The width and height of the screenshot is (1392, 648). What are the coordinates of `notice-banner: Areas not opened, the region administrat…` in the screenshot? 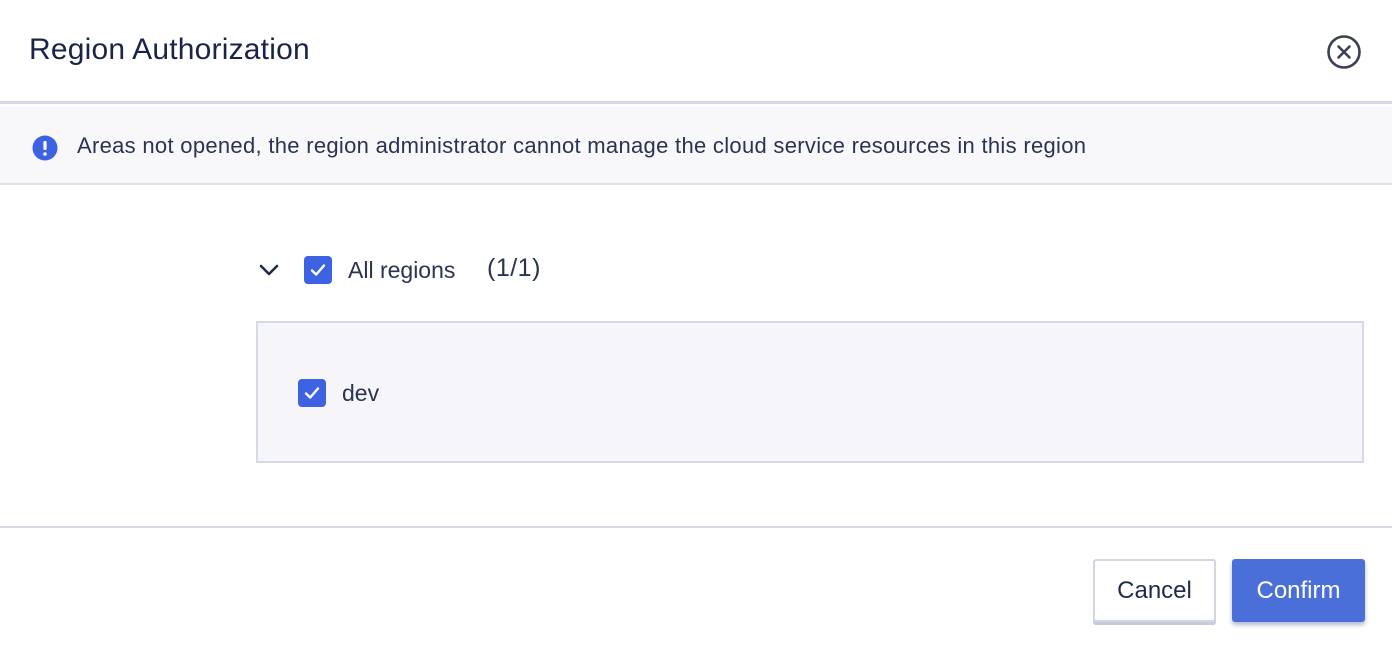 It's located at (696, 146).